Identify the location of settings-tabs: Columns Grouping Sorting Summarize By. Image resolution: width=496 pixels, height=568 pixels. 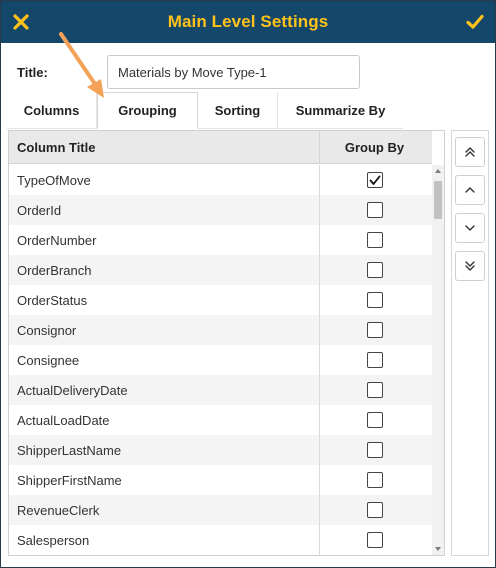
(205, 110).